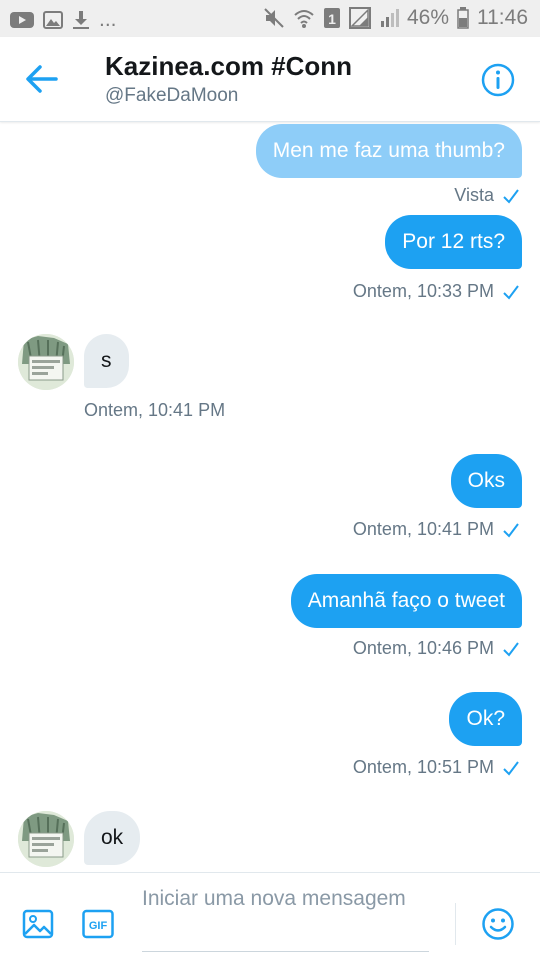 The width and height of the screenshot is (540, 961). I want to click on message-text: ok, so click(112, 837).